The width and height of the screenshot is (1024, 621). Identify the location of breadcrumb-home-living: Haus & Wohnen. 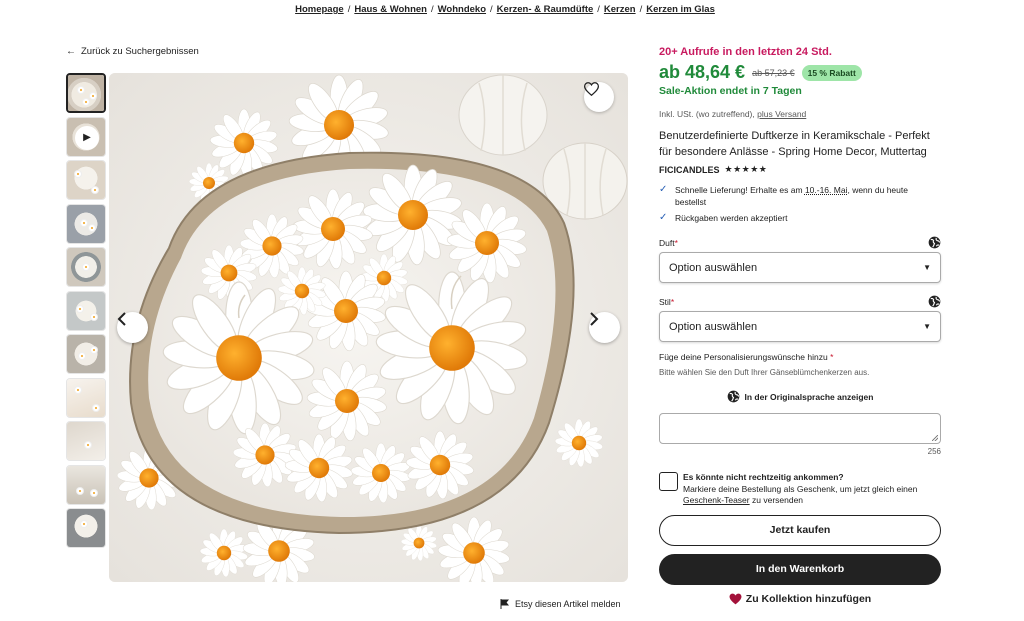
(390, 9).